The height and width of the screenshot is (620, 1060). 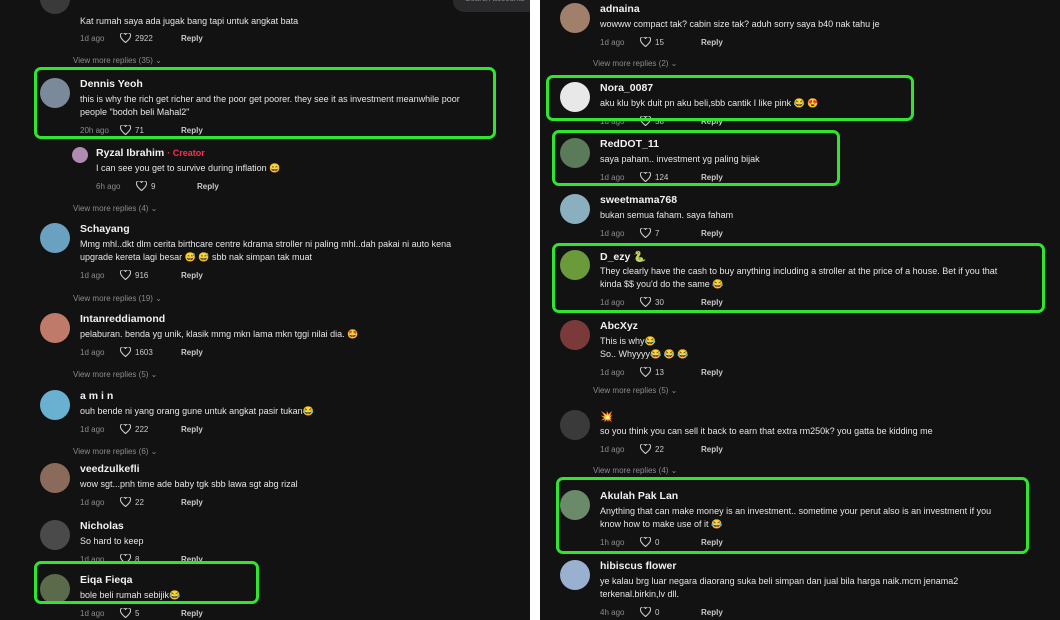 I want to click on username-label: sweetmama768, so click(x=639, y=200).